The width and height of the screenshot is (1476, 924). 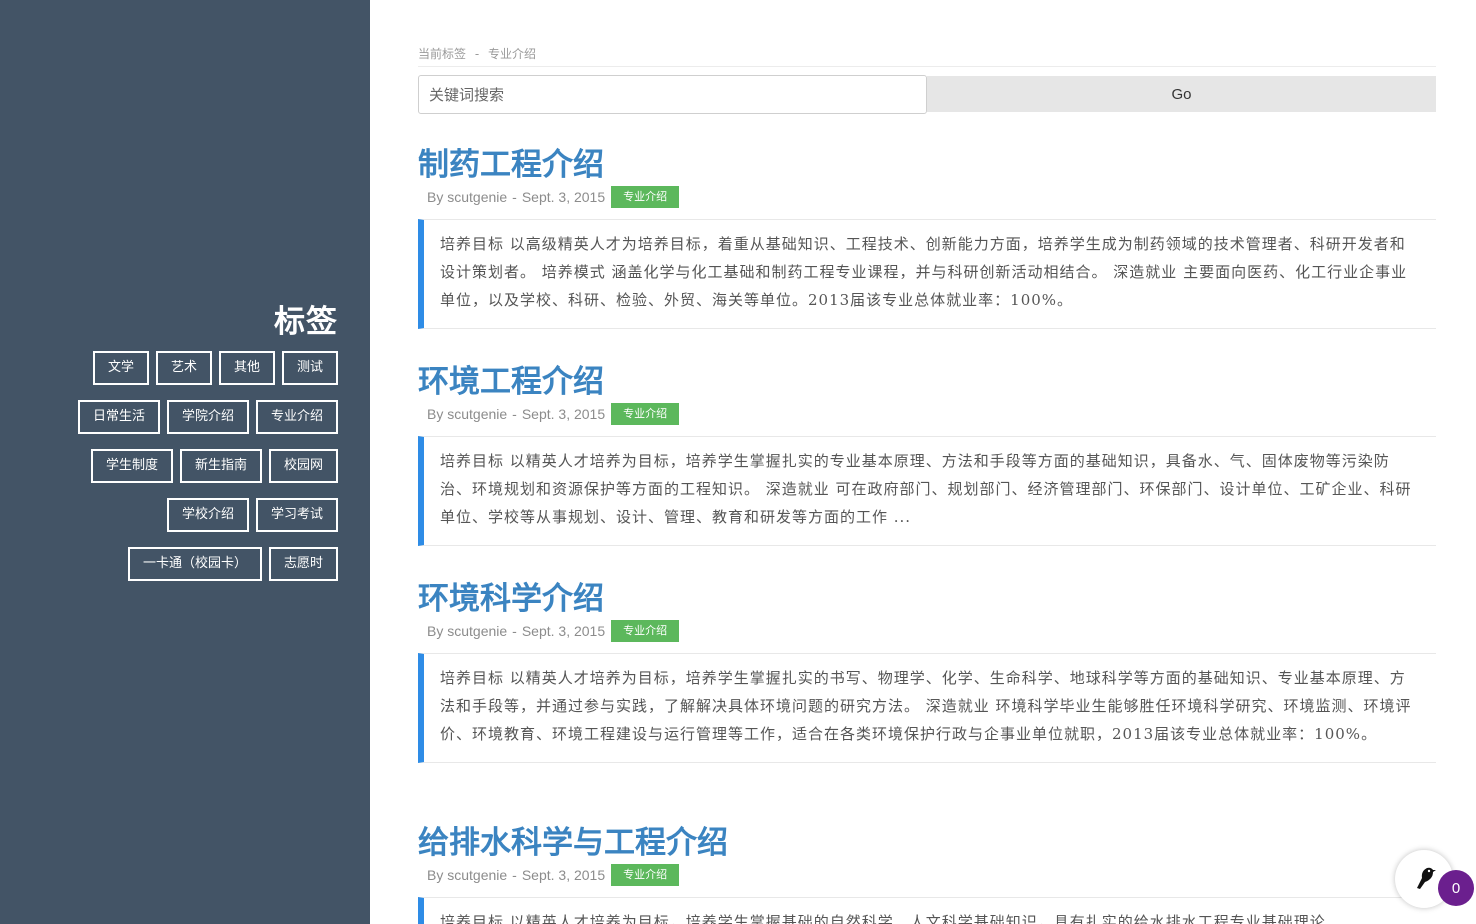 What do you see at coordinates (927, 382) in the screenshot?
I see `post-title: 环境工程介绍` at bounding box center [927, 382].